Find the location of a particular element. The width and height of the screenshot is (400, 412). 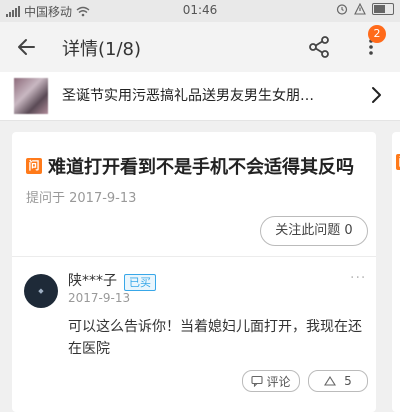

chevron-right-icon is located at coordinates (376, 95).